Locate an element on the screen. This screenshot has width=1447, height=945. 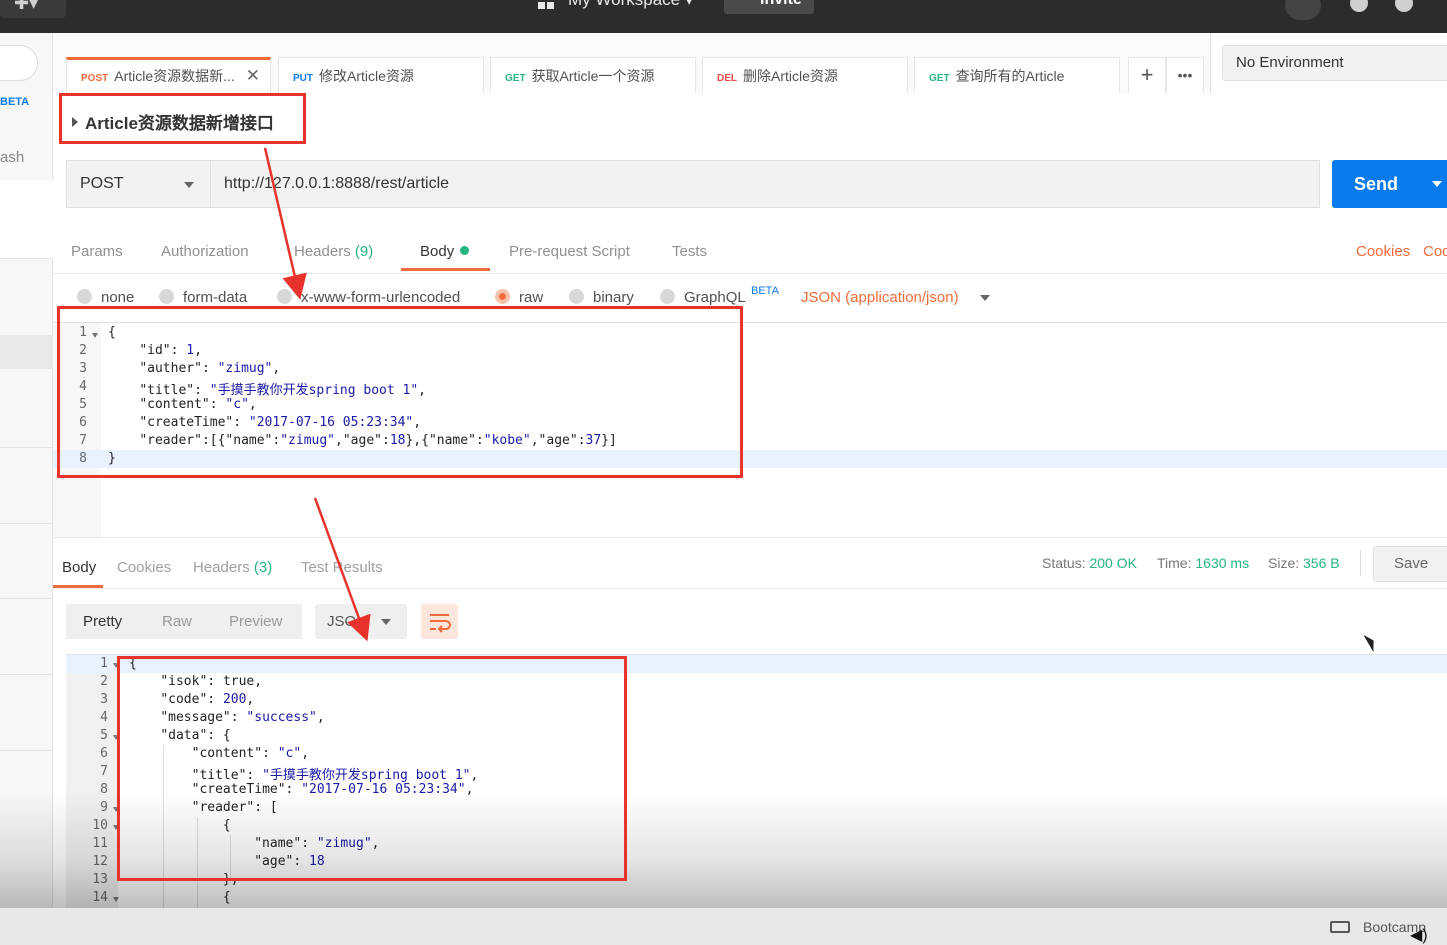
settings-icon is located at coordinates (1404, 6).